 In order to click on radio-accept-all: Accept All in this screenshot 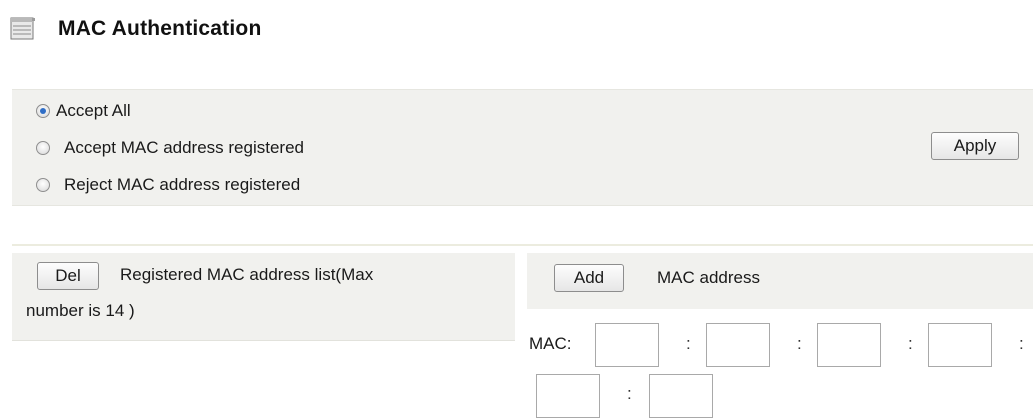, I will do `click(83, 111)`.